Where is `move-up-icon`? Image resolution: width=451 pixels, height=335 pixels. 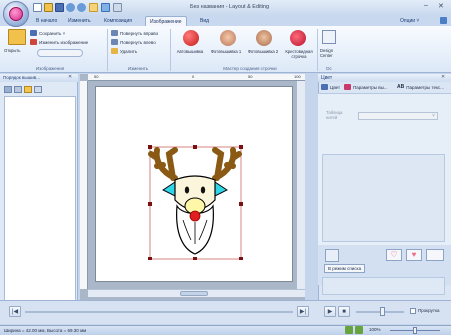 move-up-icon is located at coordinates (8, 89).